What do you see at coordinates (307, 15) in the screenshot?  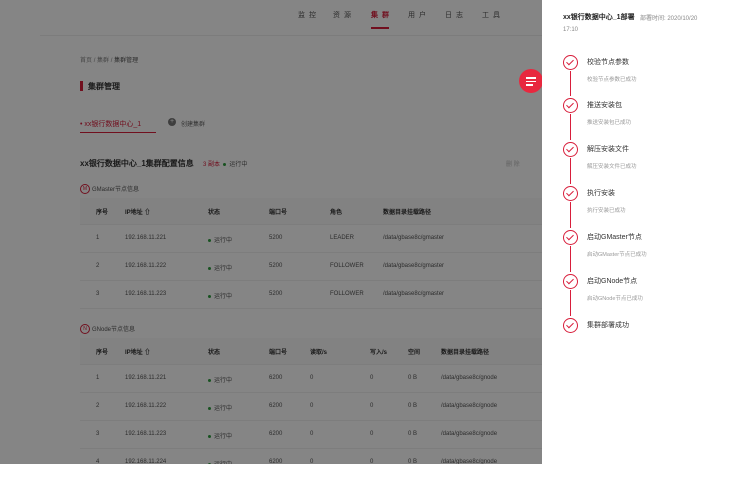 I see `nav-monitor: 监 控` at bounding box center [307, 15].